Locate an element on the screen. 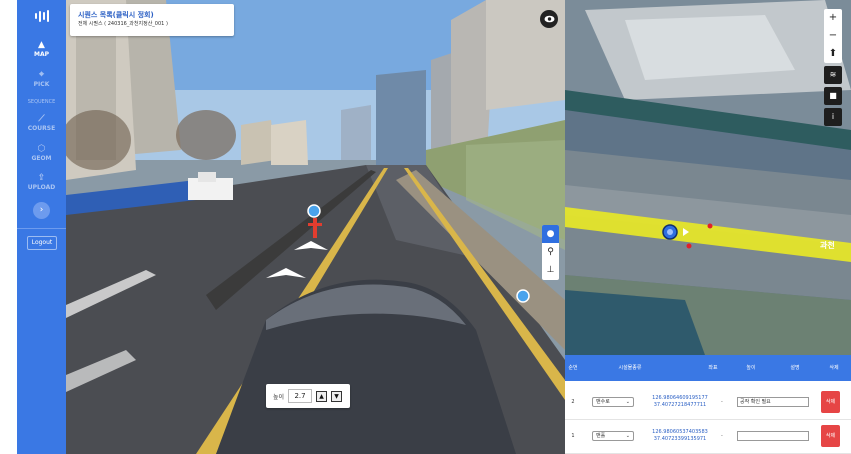 The height and width of the screenshot is (454, 851). sequence-title: 시퀀스 목록(클릭시 정회) is located at coordinates (116, 15).